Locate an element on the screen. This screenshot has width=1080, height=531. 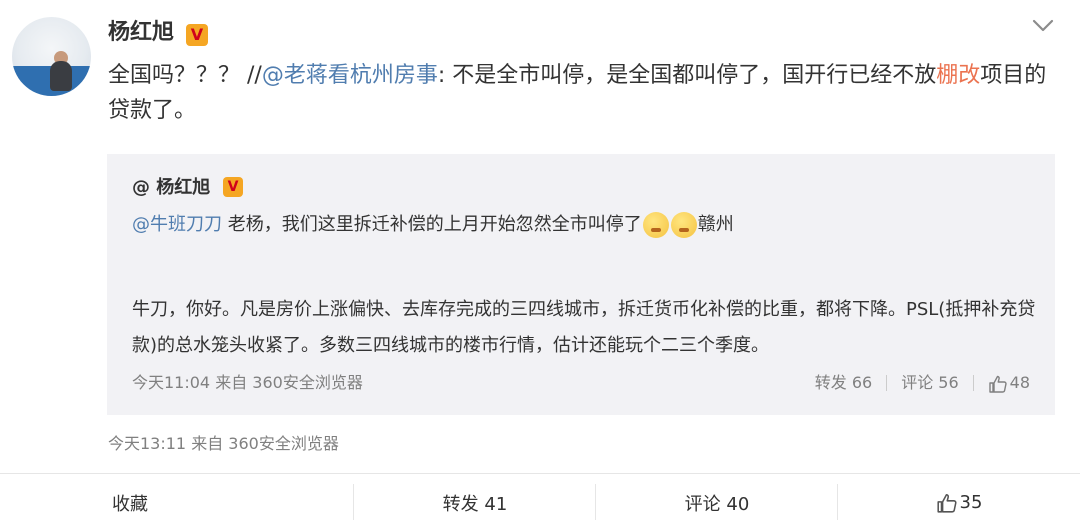
repost-repost-count: 转发 66 is located at coordinates (843, 383).